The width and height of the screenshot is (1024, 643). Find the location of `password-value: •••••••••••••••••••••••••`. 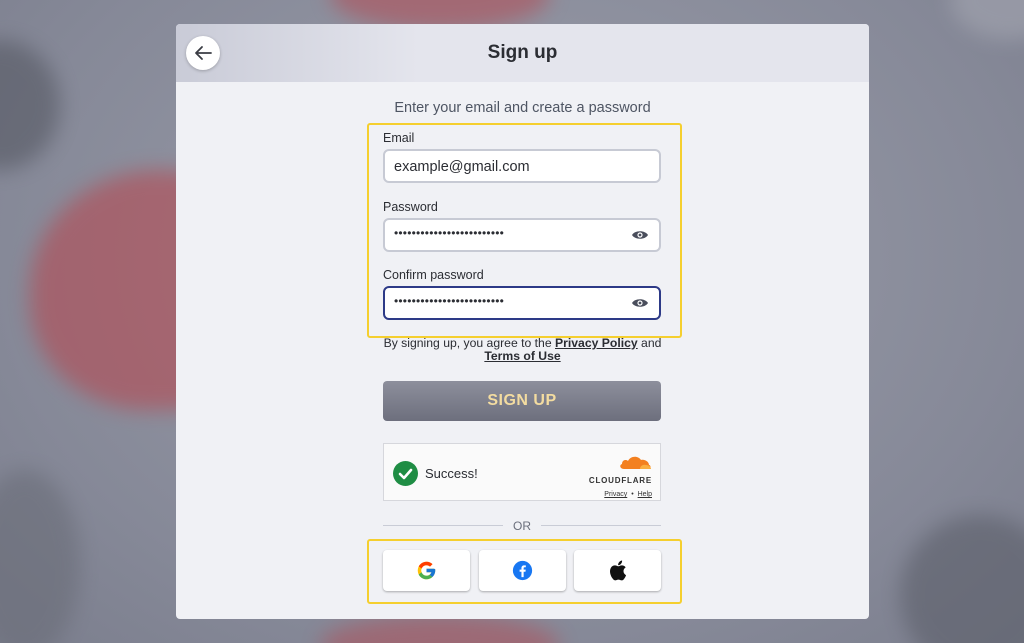

password-value: ••••••••••••••••••••••••• is located at coordinates (449, 233).